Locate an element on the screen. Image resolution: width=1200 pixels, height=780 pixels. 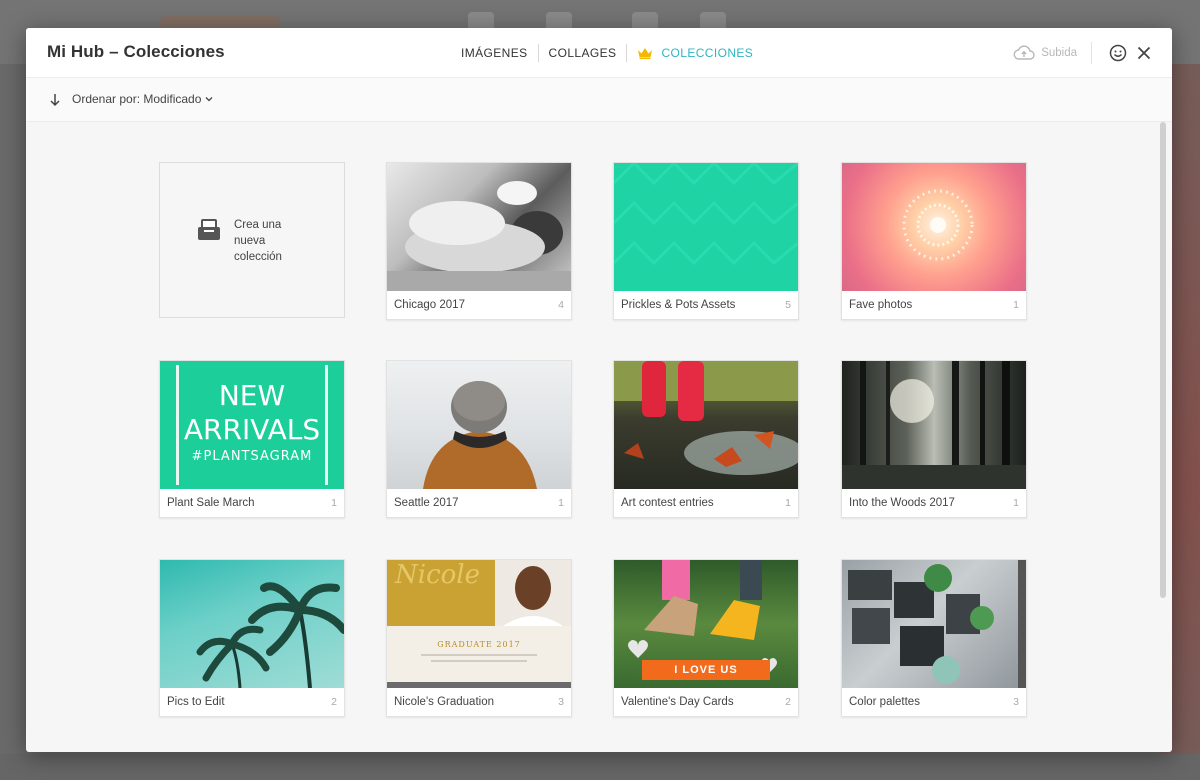
smiley-icon is located at coordinates (1118, 53).